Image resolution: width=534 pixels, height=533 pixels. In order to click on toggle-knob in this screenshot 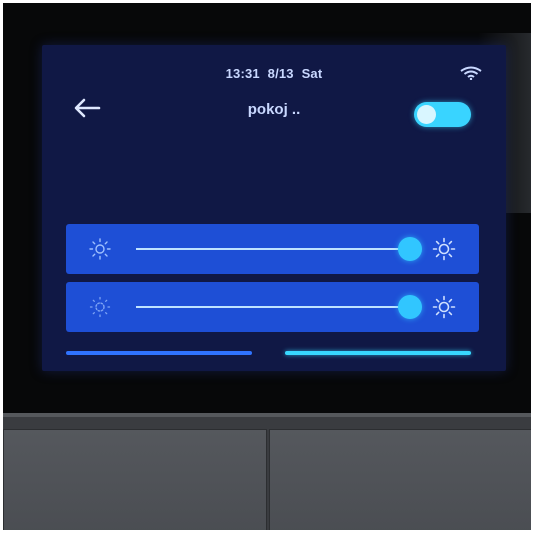, I will do `click(426, 114)`.